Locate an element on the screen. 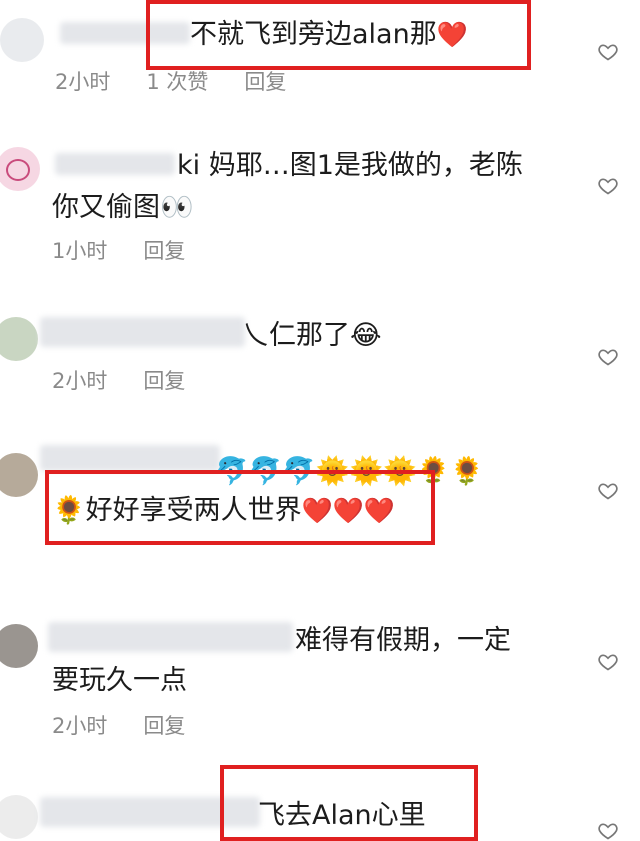  comment-text-line-2: 你又偷图👀 is located at coordinates (123, 207).